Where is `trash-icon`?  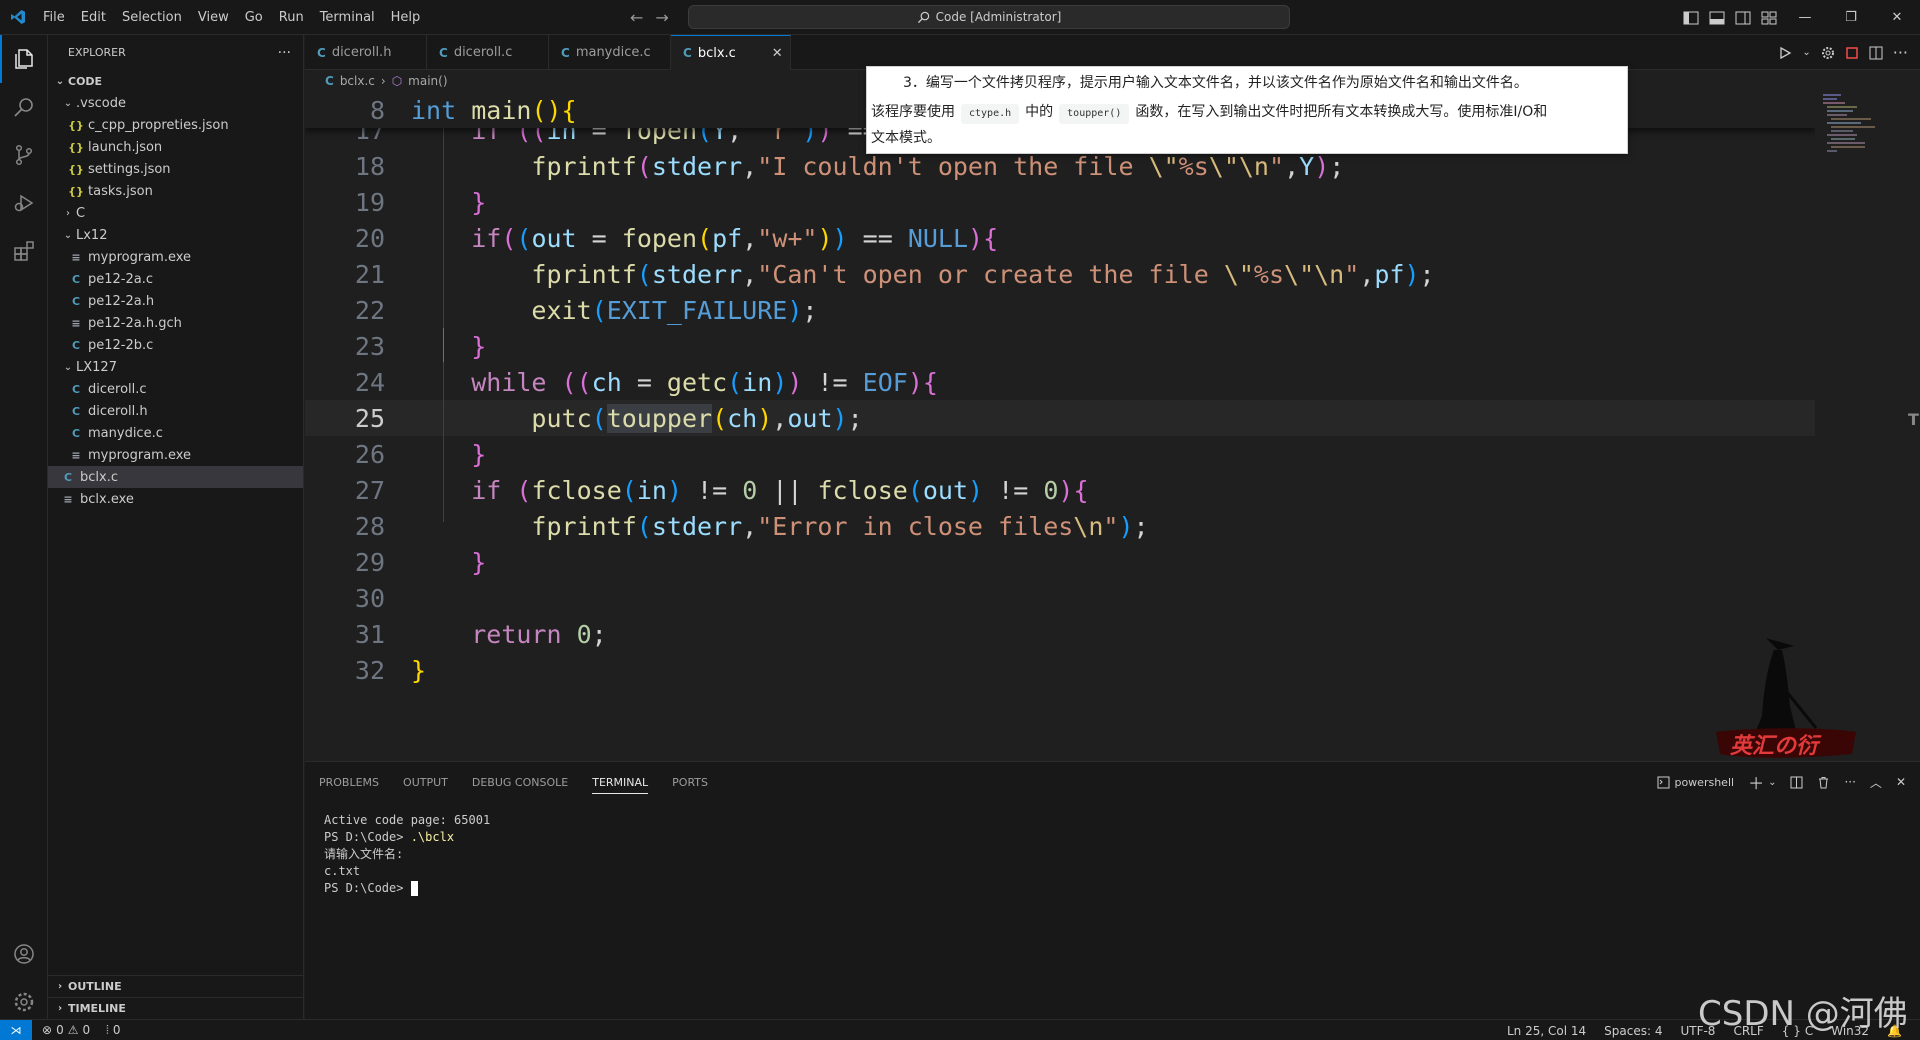
trash-icon is located at coordinates (1823, 782).